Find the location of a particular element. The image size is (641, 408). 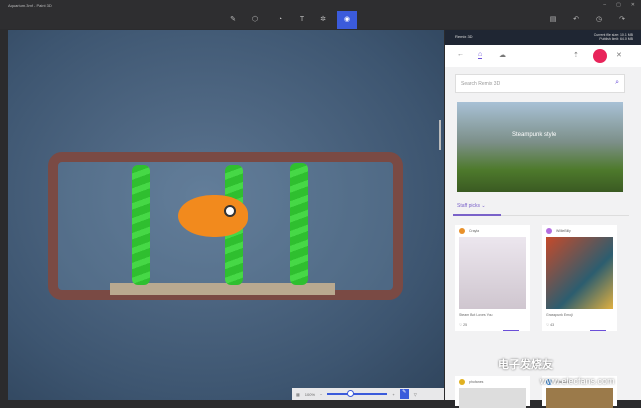

model-card: phofanes is located at coordinates (492, 392).